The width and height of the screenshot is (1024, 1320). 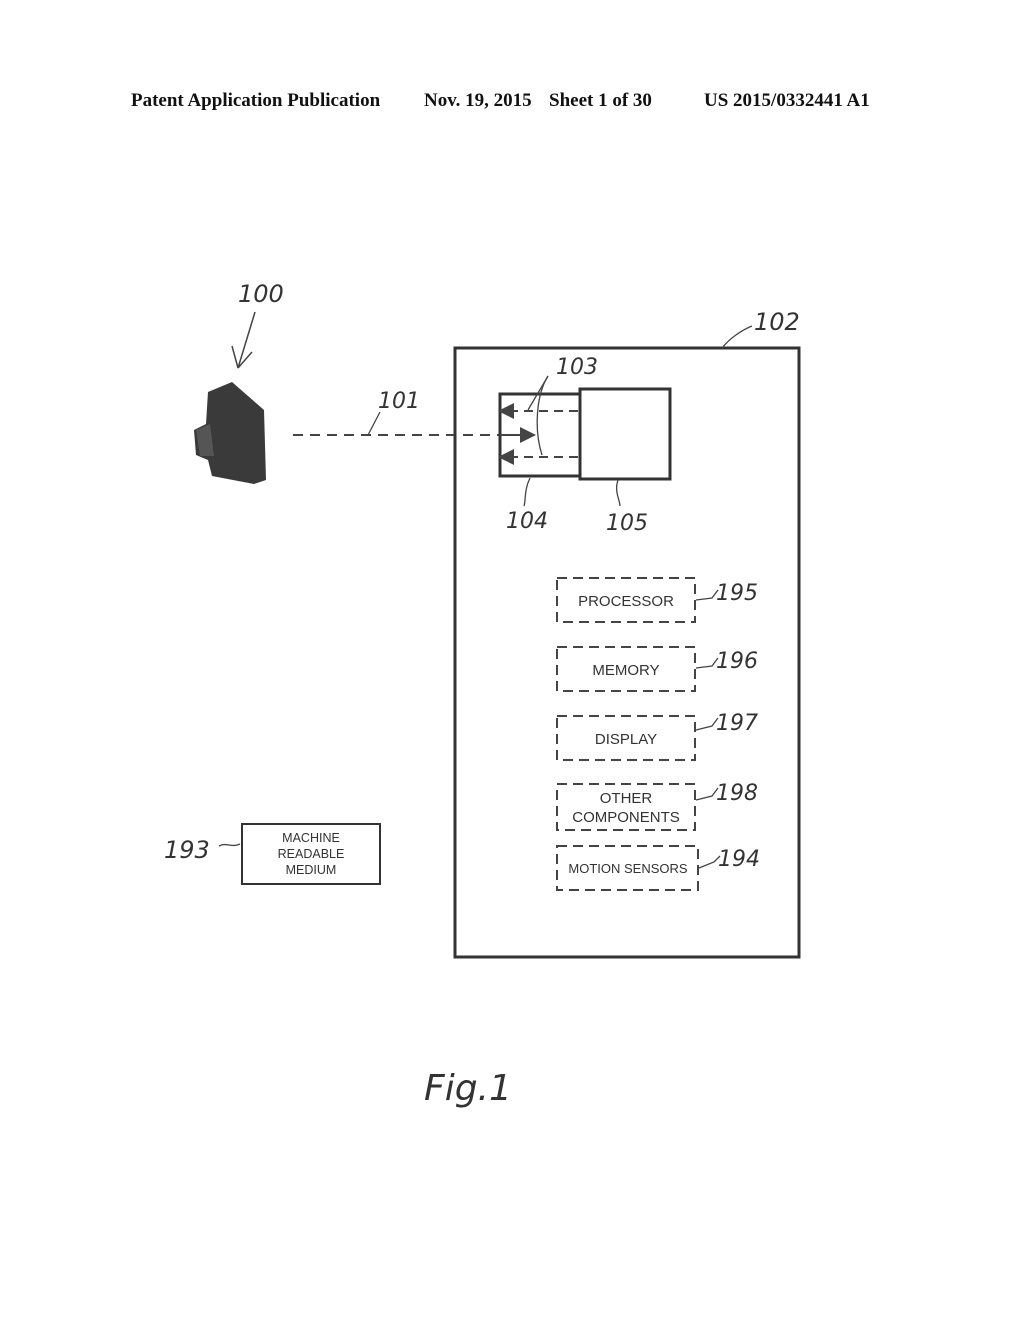 I want to click on machine-readable-medium-component: MACHINE READABLE MEDIUM 193, so click(x=272, y=854).